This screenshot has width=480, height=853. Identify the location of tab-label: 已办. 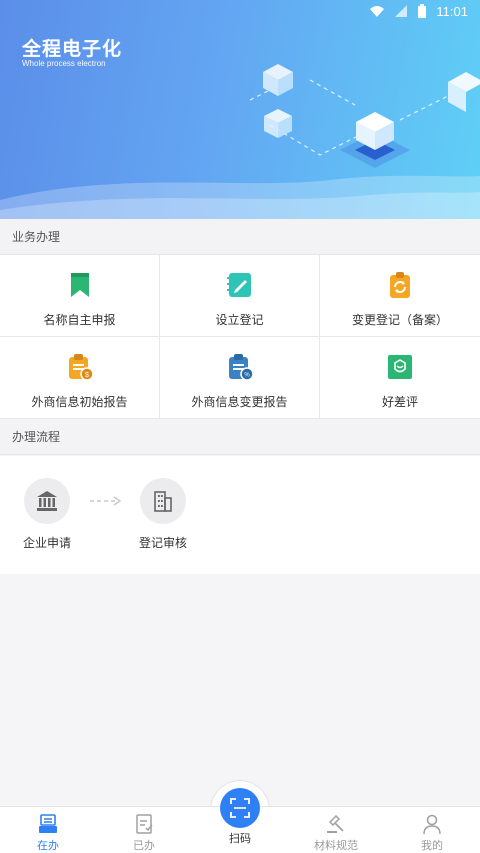
(144, 845).